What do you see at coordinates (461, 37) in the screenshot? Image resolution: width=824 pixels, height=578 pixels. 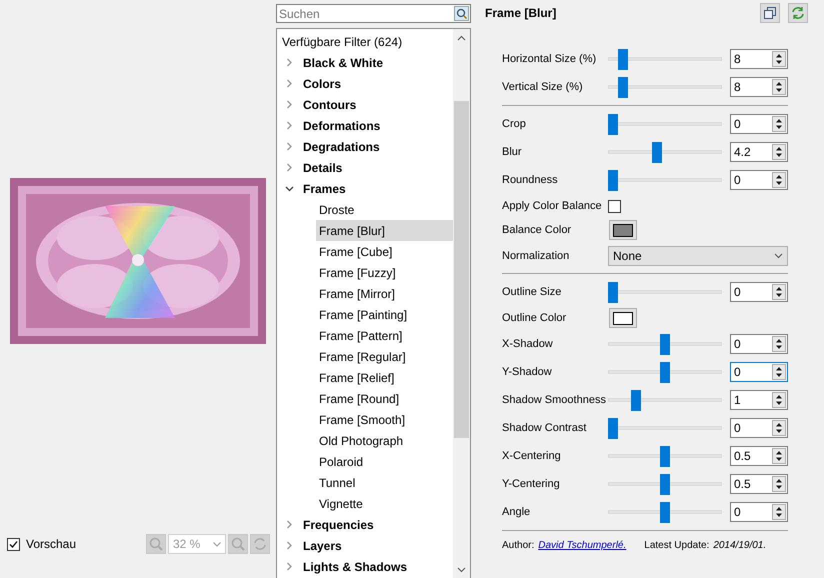 I see `scroll-up-icon` at bounding box center [461, 37].